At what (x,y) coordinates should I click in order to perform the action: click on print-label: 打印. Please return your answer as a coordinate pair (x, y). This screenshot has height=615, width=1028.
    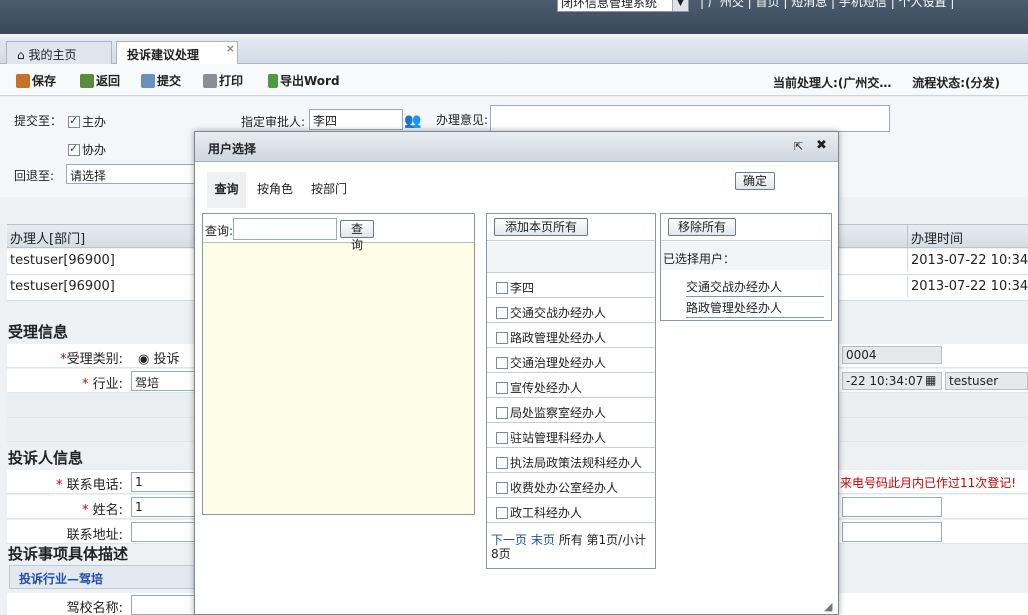
    Looking at the image, I should click on (231, 81).